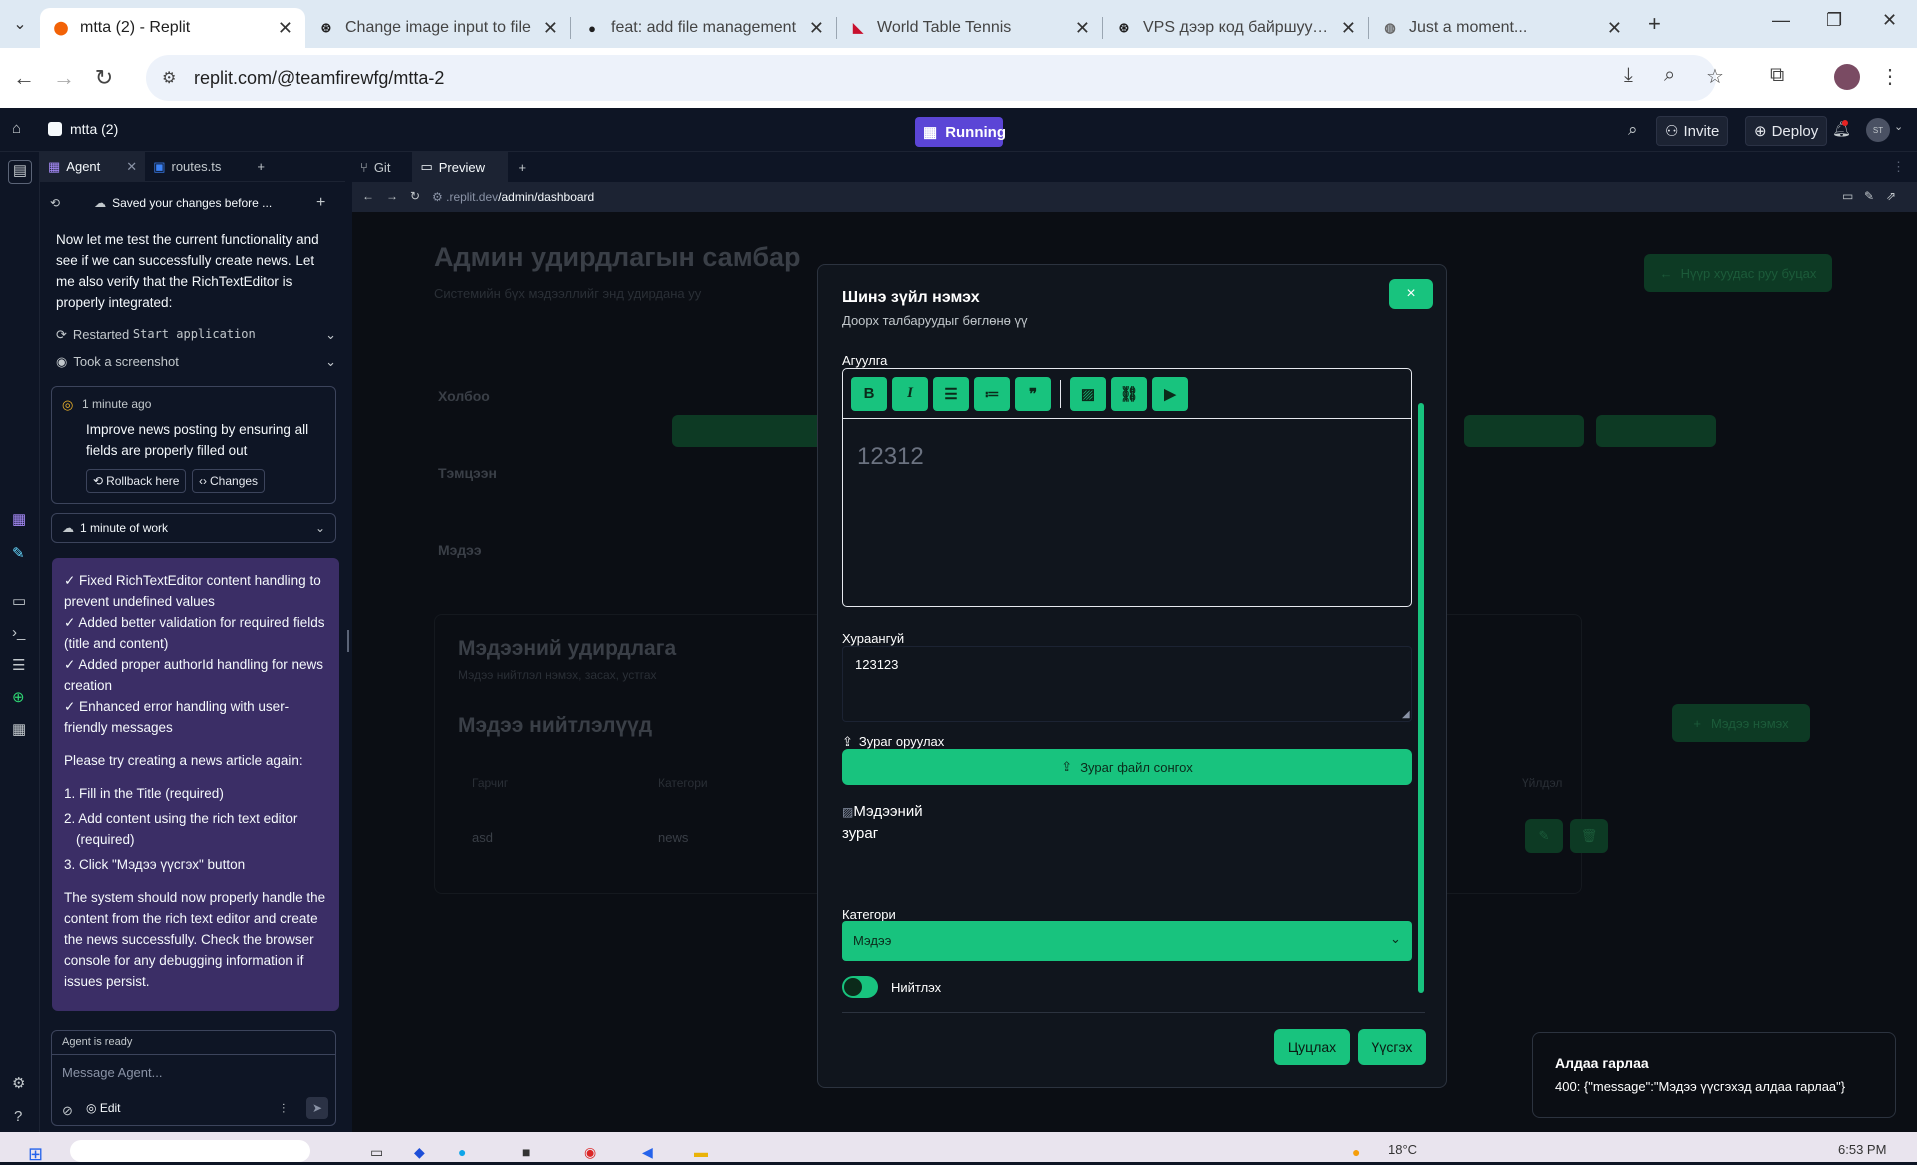 The height and width of the screenshot is (1165, 1917). Describe the element at coordinates (19, 729) in the screenshot. I see `all-tools-icon: ▦` at that location.